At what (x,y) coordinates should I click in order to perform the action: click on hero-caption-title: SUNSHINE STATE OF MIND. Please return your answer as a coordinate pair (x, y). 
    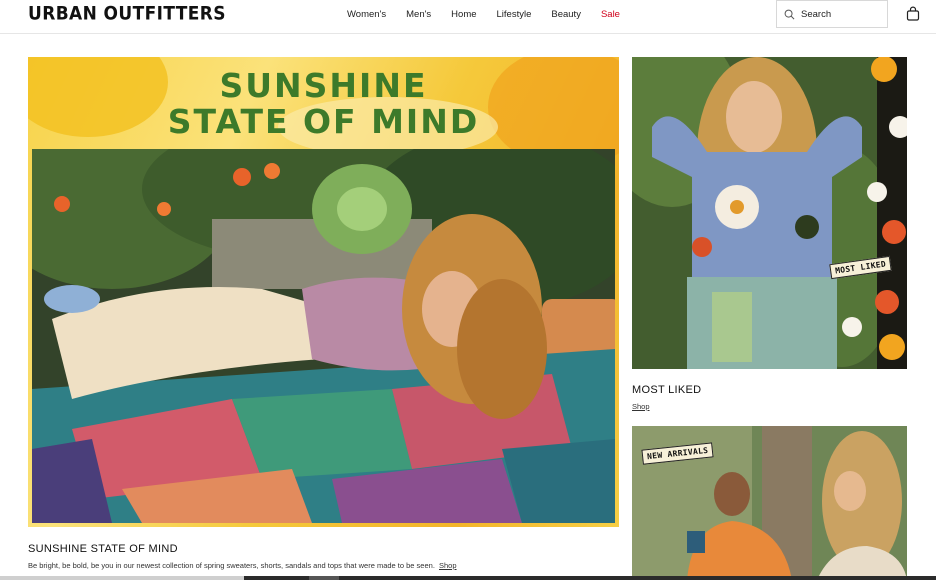
    Looking at the image, I should click on (103, 549).